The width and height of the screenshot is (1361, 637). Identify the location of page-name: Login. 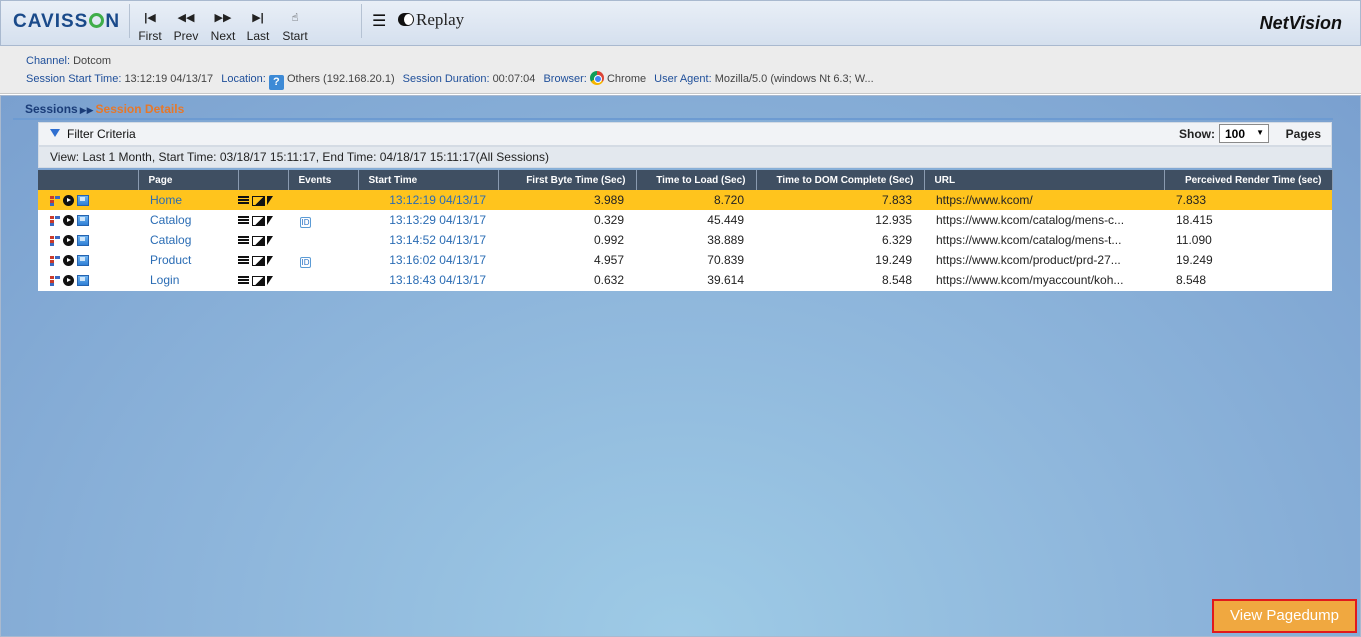
(188, 280).